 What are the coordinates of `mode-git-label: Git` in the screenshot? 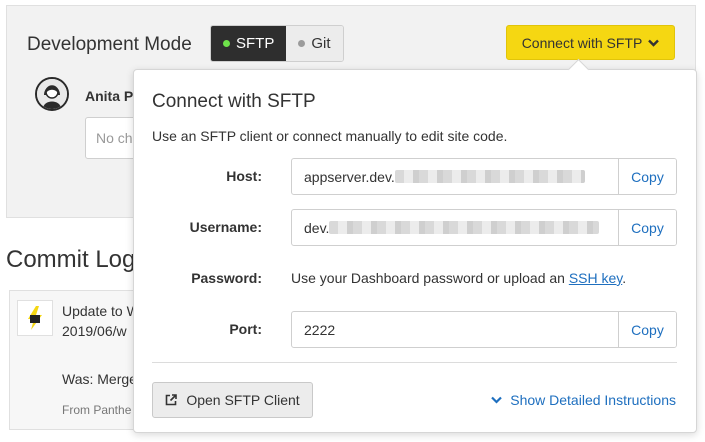 It's located at (321, 43).